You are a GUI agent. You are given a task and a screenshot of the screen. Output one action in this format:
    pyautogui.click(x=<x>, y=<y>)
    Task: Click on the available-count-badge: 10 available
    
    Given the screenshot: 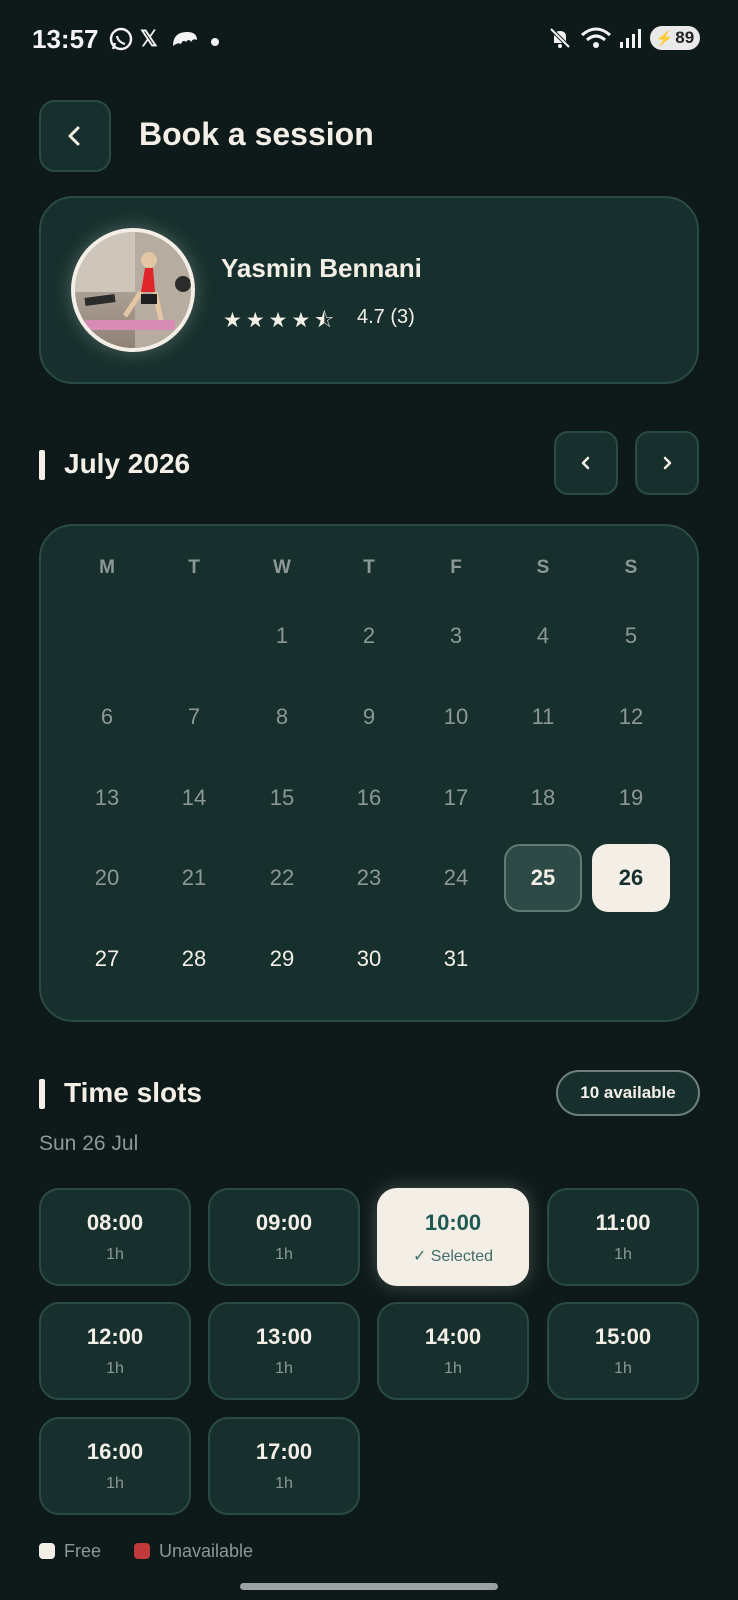 What is the action you would take?
    pyautogui.click(x=628, y=1093)
    